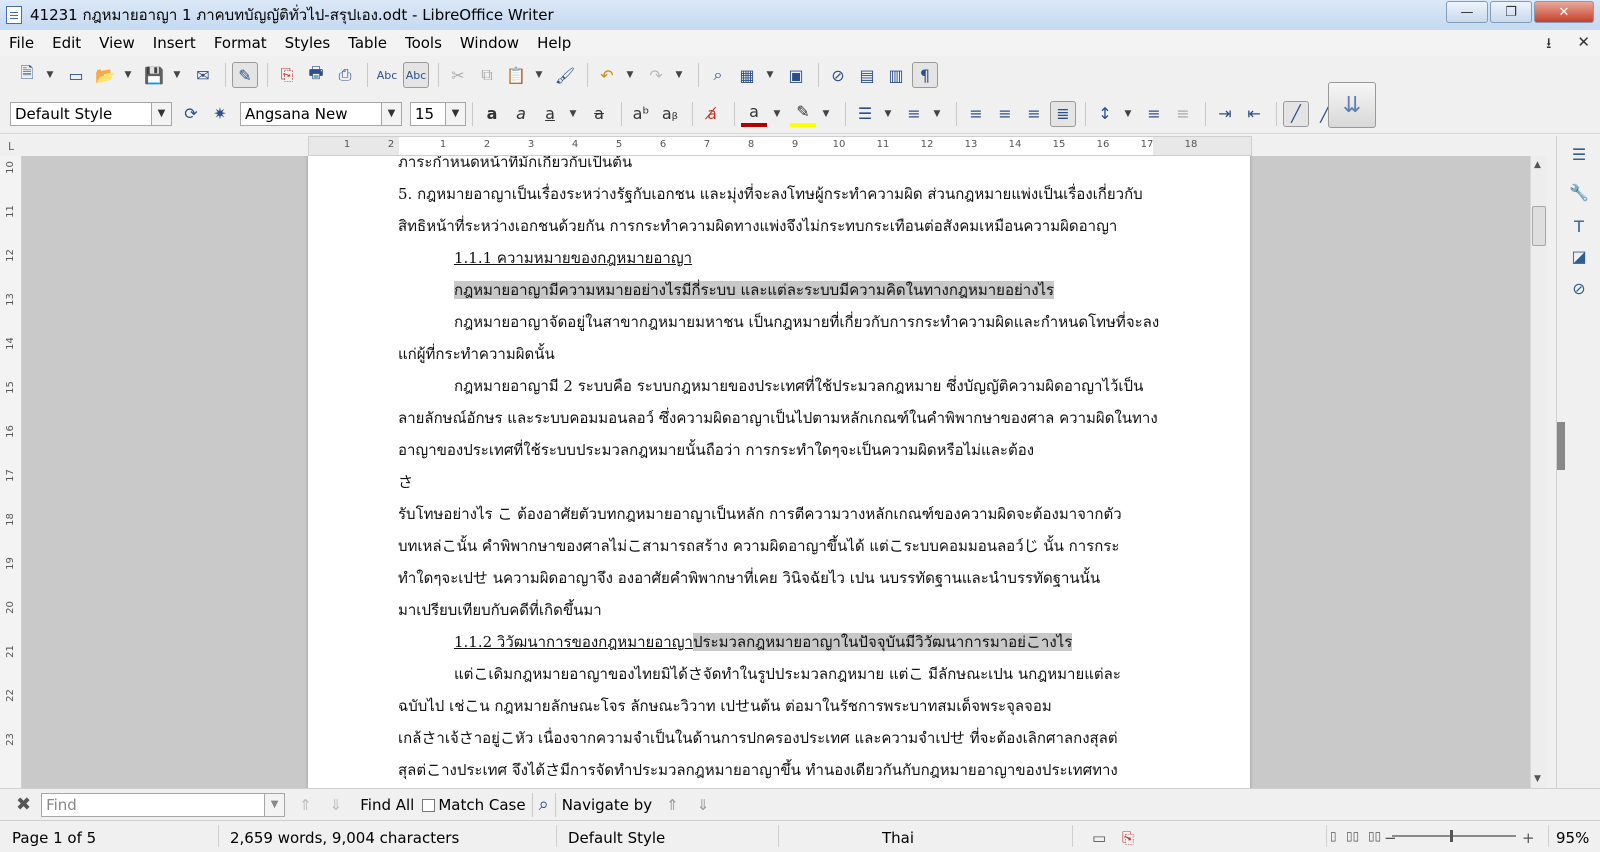 The height and width of the screenshot is (852, 1600). I want to click on zoom-level: 95%, so click(1572, 838).